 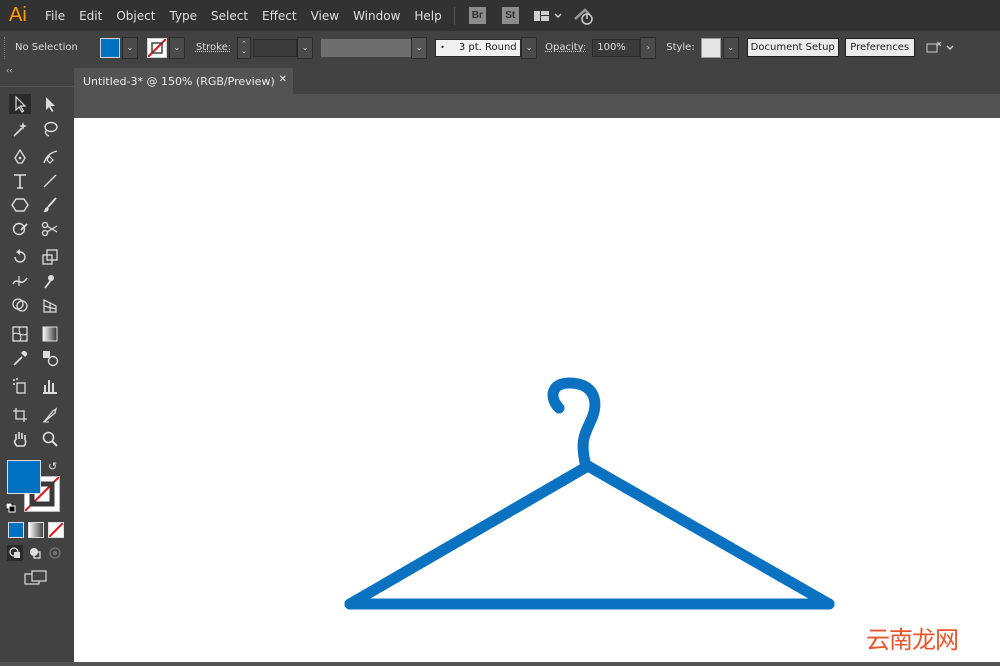 I want to click on column-graph-tool-icon, so click(x=50, y=386).